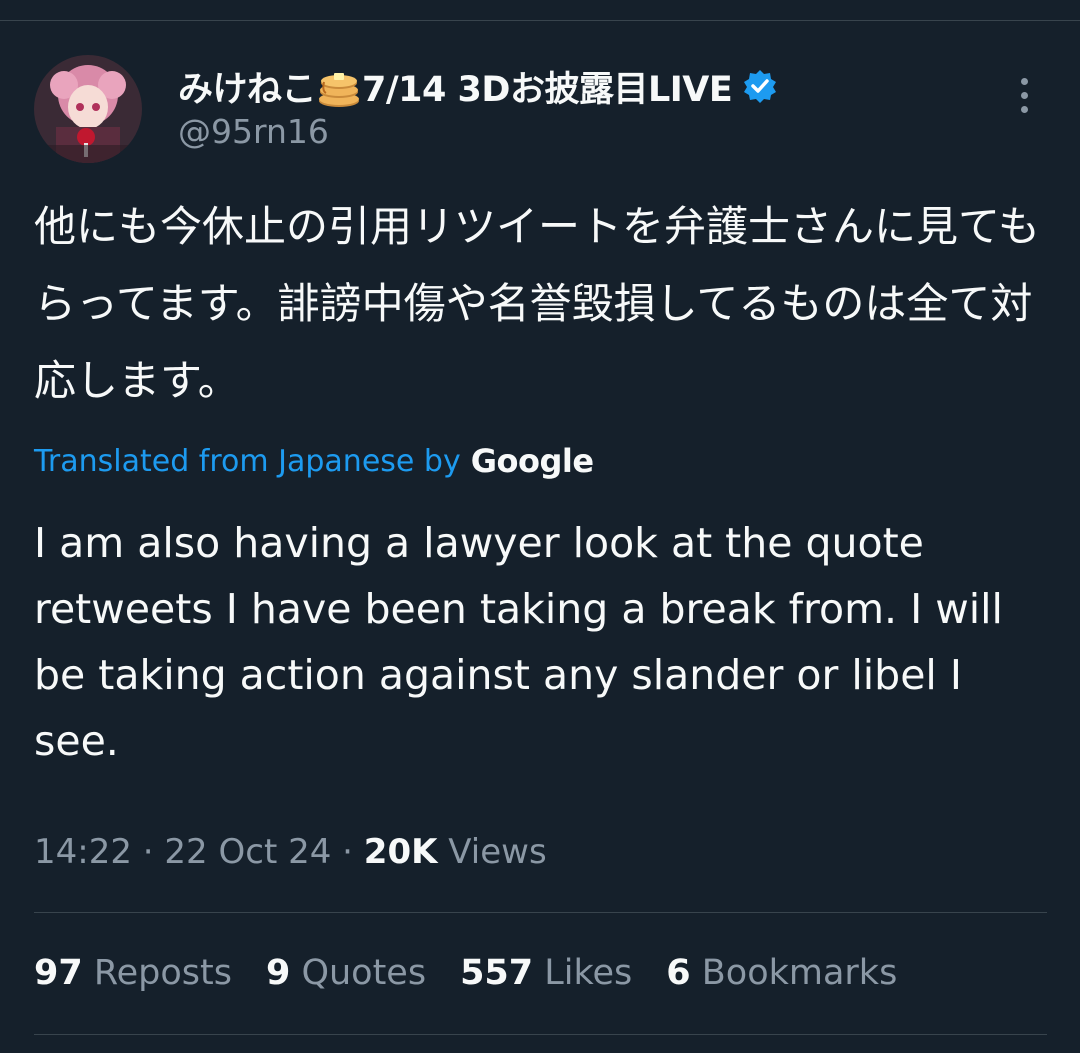  What do you see at coordinates (583, 973) in the screenshot?
I see `likes-label: Likes` at bounding box center [583, 973].